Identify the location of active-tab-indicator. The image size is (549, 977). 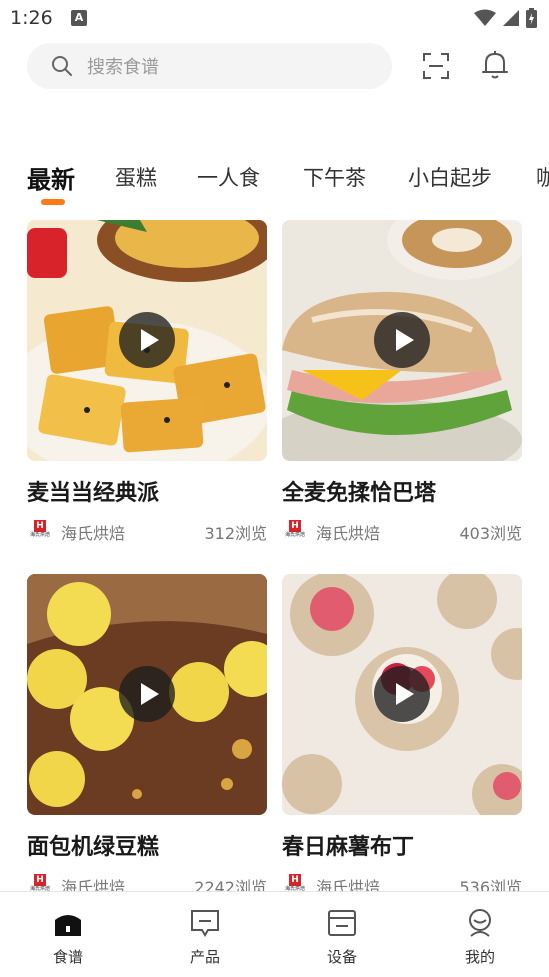
(53, 202).